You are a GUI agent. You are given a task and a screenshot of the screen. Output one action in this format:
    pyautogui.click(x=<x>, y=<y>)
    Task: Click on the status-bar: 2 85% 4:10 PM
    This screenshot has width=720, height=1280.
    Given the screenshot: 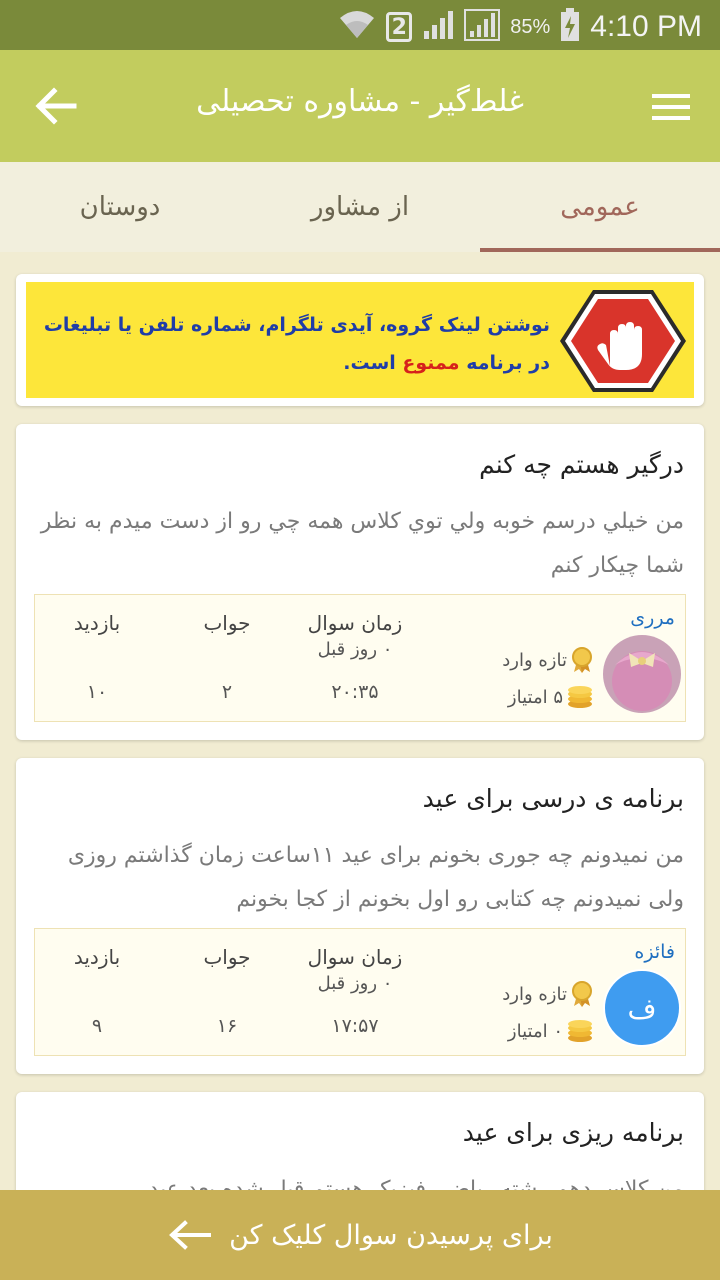 What is the action you would take?
    pyautogui.click(x=360, y=25)
    